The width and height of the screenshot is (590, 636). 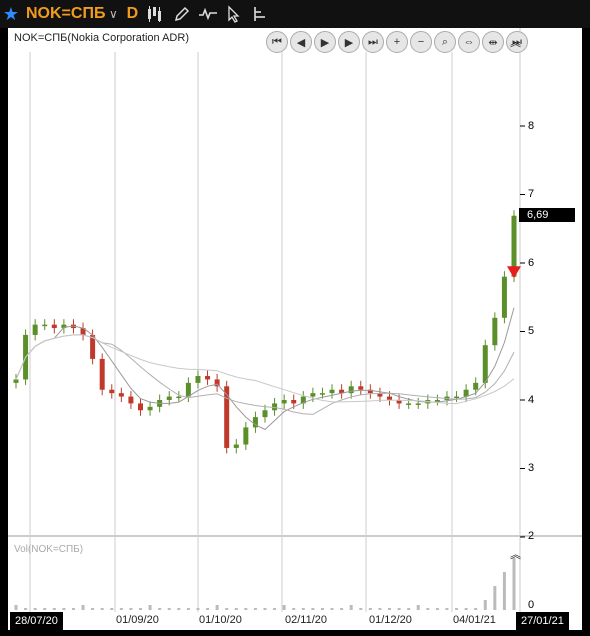 What do you see at coordinates (531, 126) in the screenshot?
I see `y-tick-label: 8` at bounding box center [531, 126].